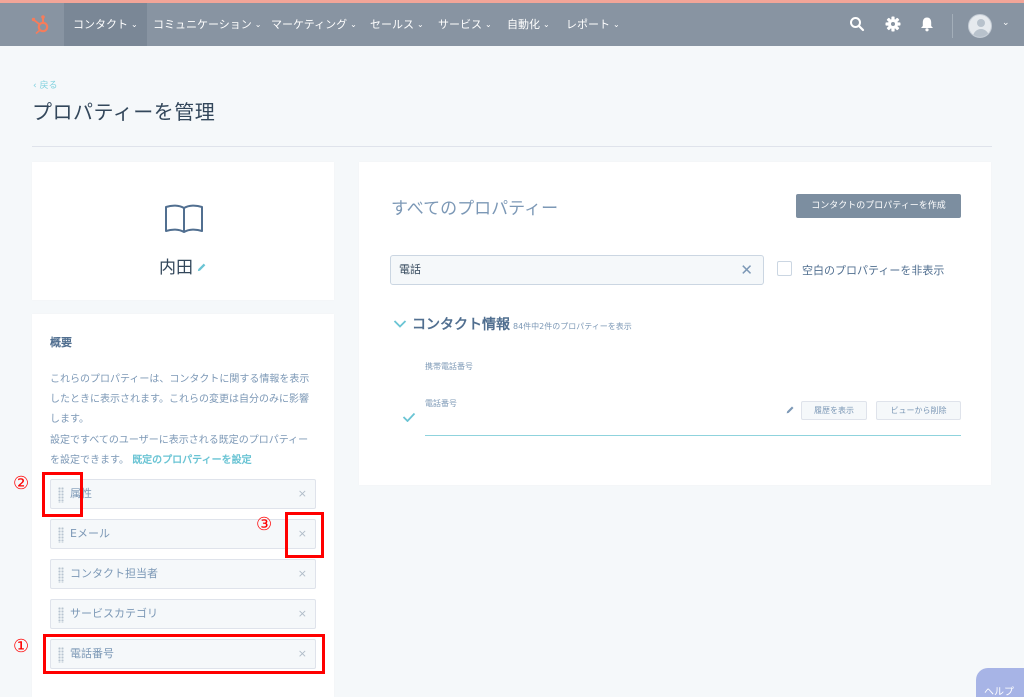 The image size is (1024, 697). I want to click on annotation-number-1: ①, so click(21, 646).